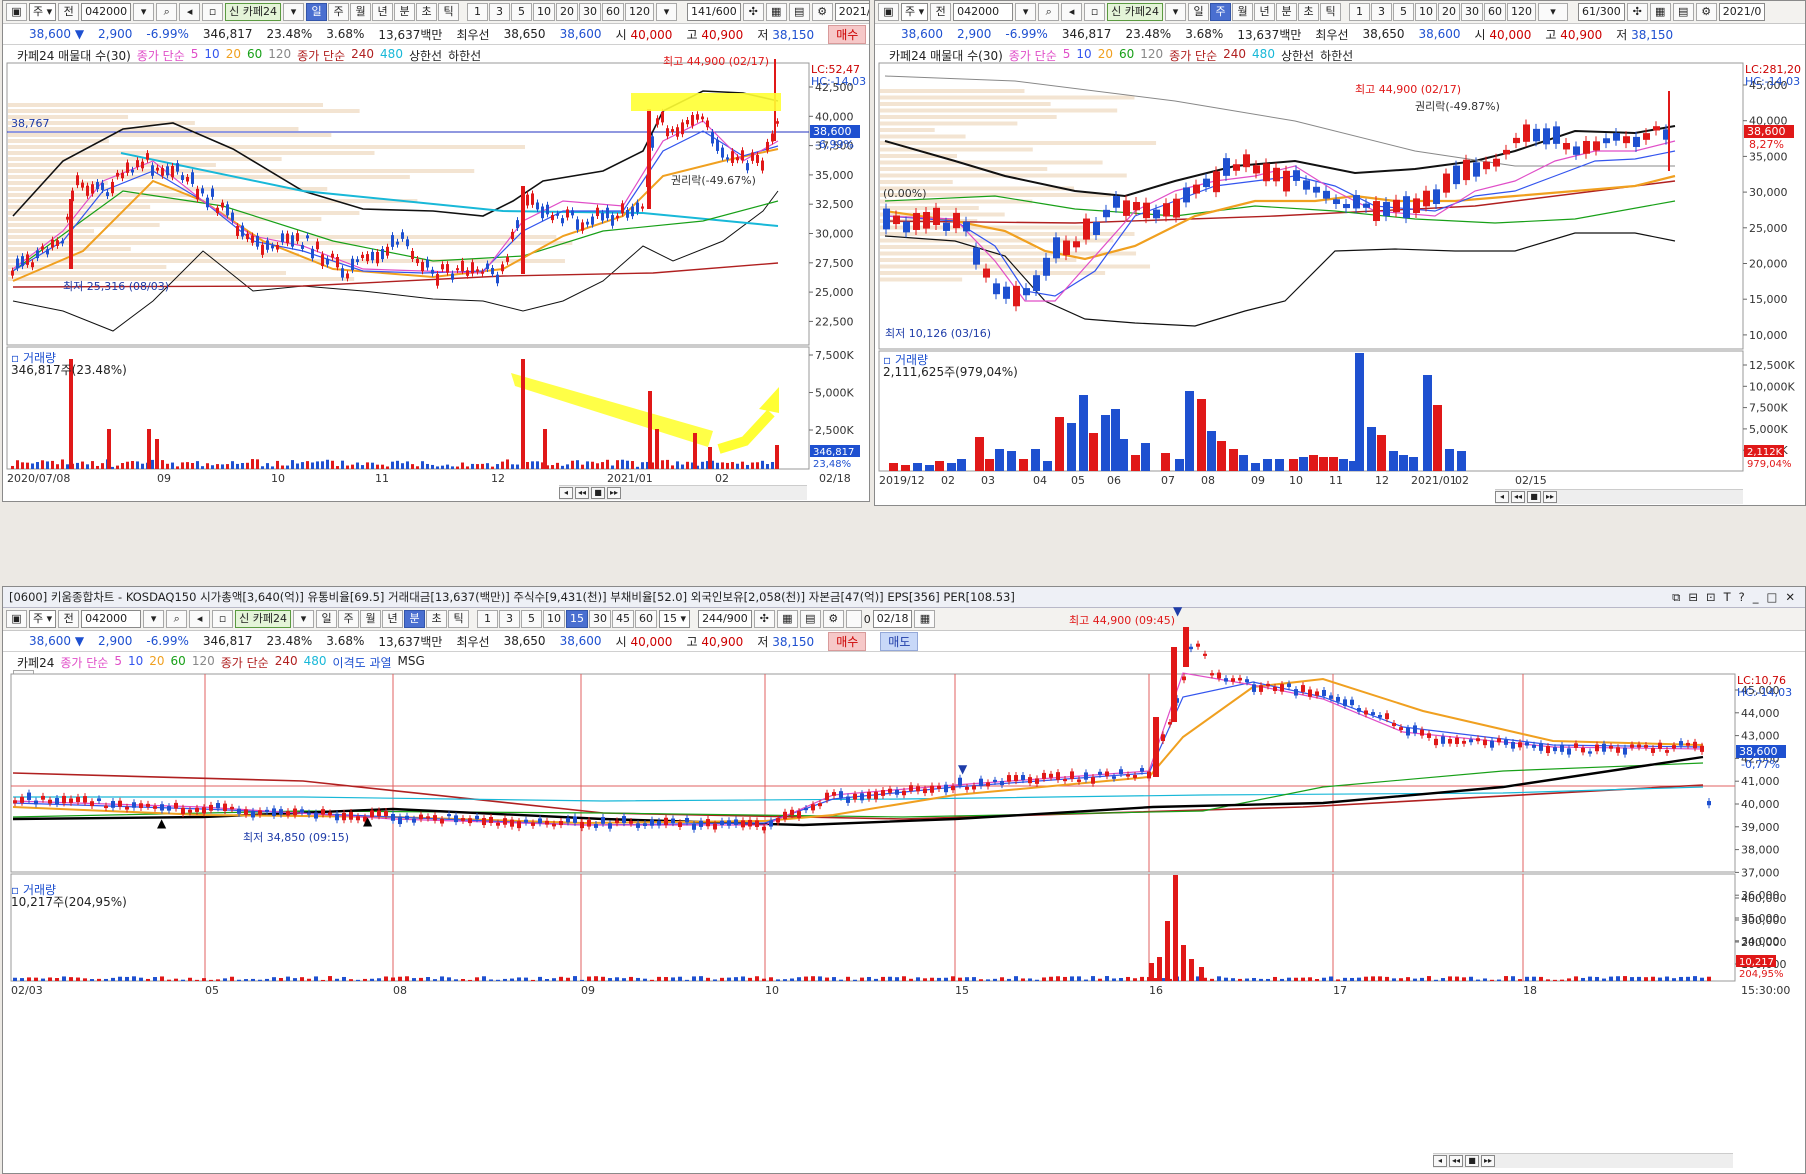  What do you see at coordinates (1078, 480) in the screenshot?
I see `date-axis-label: 05` at bounding box center [1078, 480].